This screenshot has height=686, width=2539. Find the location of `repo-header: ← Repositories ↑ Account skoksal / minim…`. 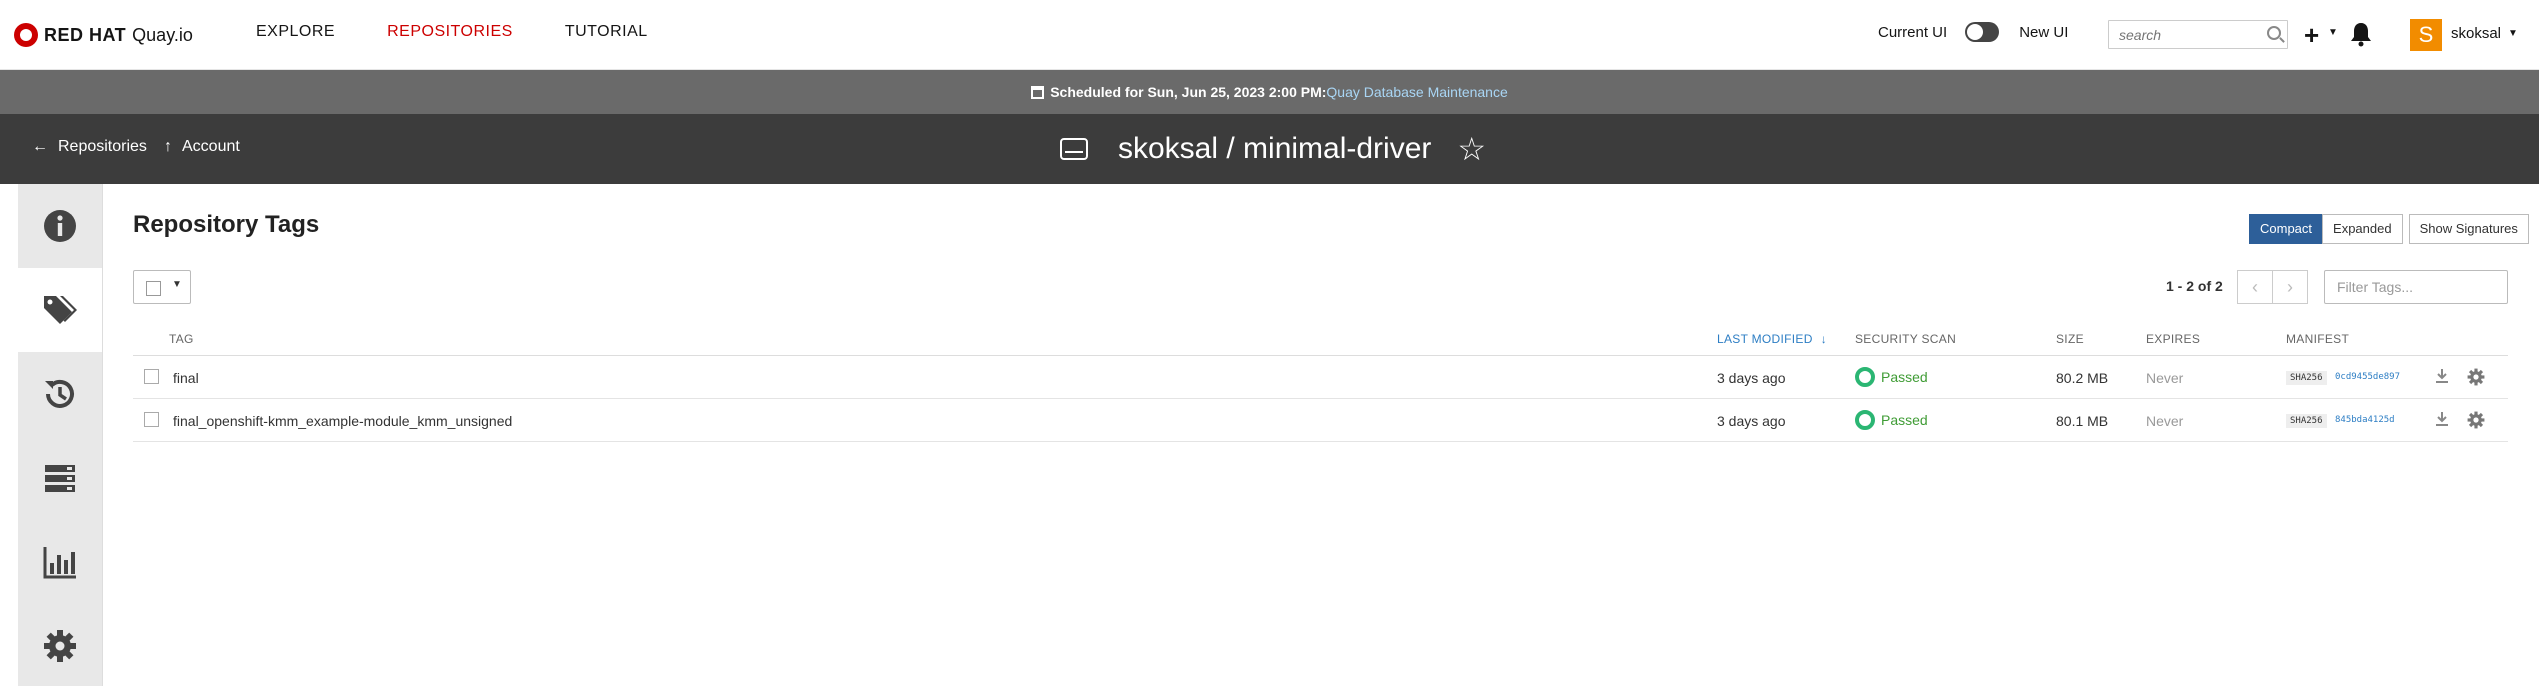

repo-header: ← Repositories ↑ Account skoksal / minim… is located at coordinates (1269, 149).